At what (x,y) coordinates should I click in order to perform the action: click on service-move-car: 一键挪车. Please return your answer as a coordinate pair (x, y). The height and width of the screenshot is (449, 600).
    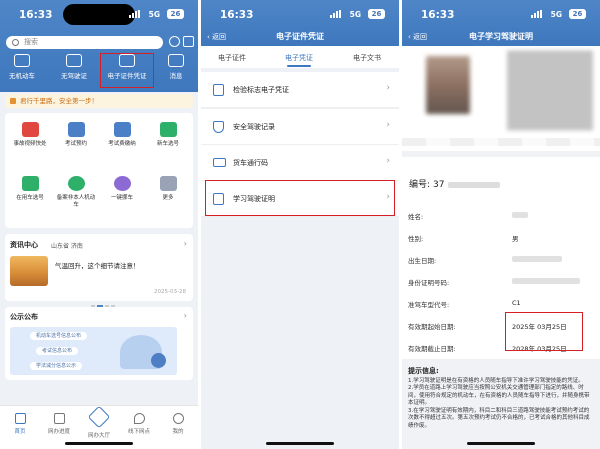
    Looking at the image, I should click on (122, 189).